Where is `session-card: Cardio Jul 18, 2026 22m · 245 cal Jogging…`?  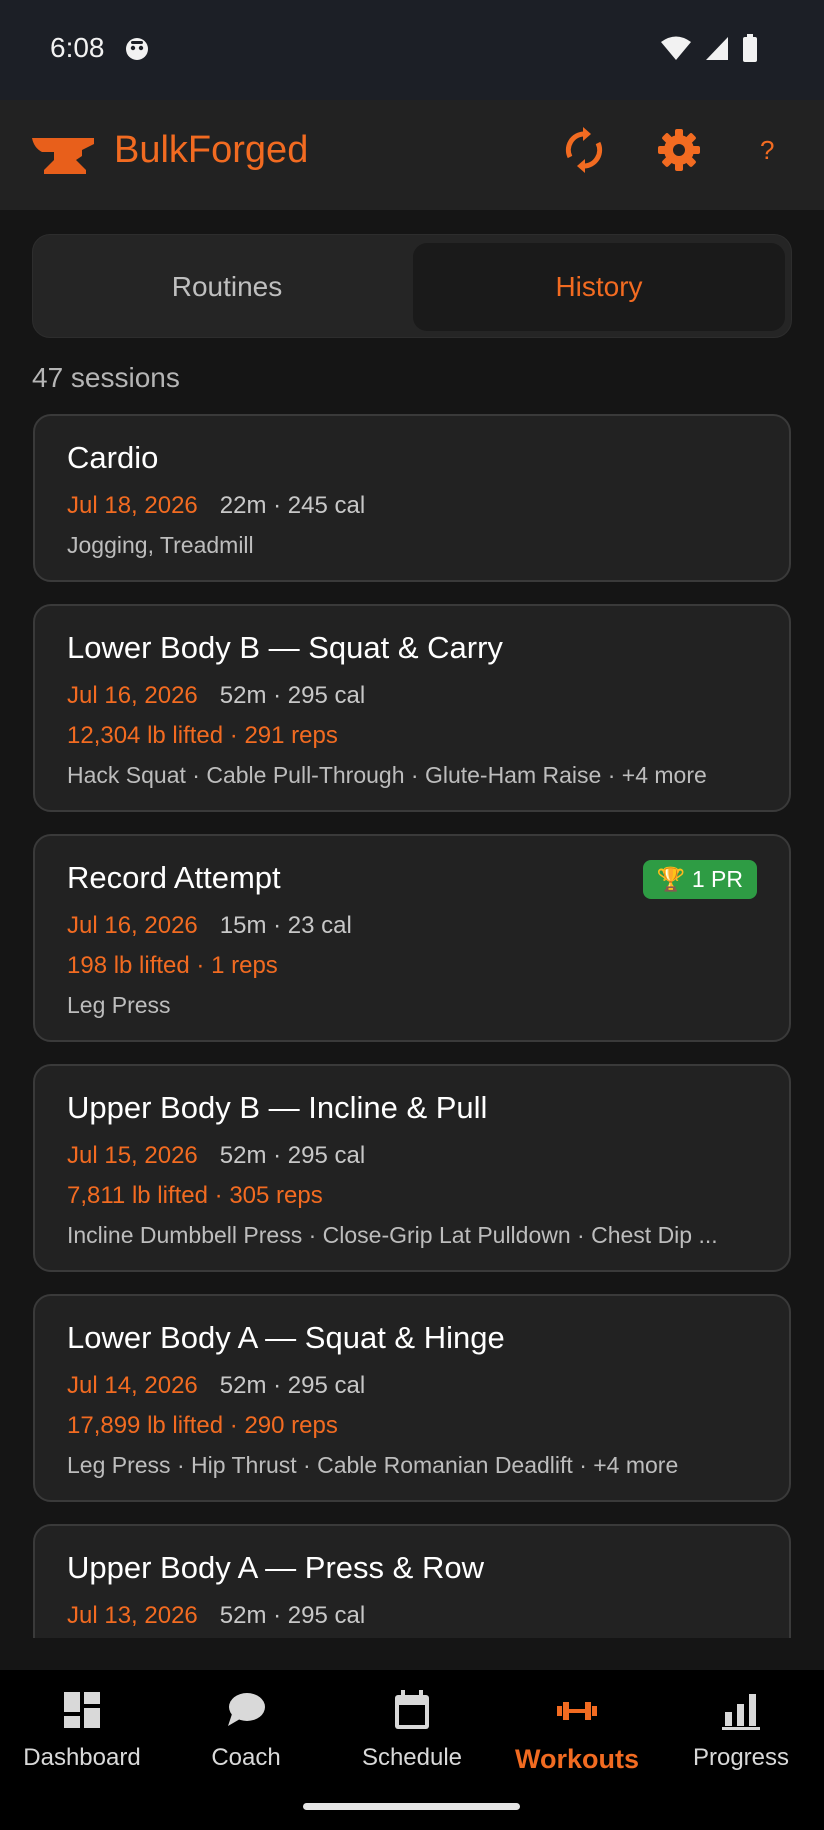
session-card: Cardio Jul 18, 2026 22m · 245 cal Jogging… is located at coordinates (412, 498).